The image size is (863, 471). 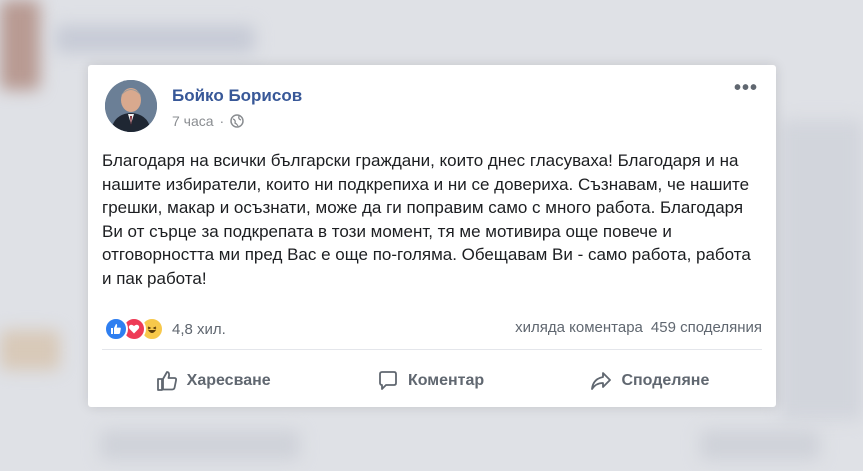 I want to click on comment-button: Коментар, so click(x=430, y=381).